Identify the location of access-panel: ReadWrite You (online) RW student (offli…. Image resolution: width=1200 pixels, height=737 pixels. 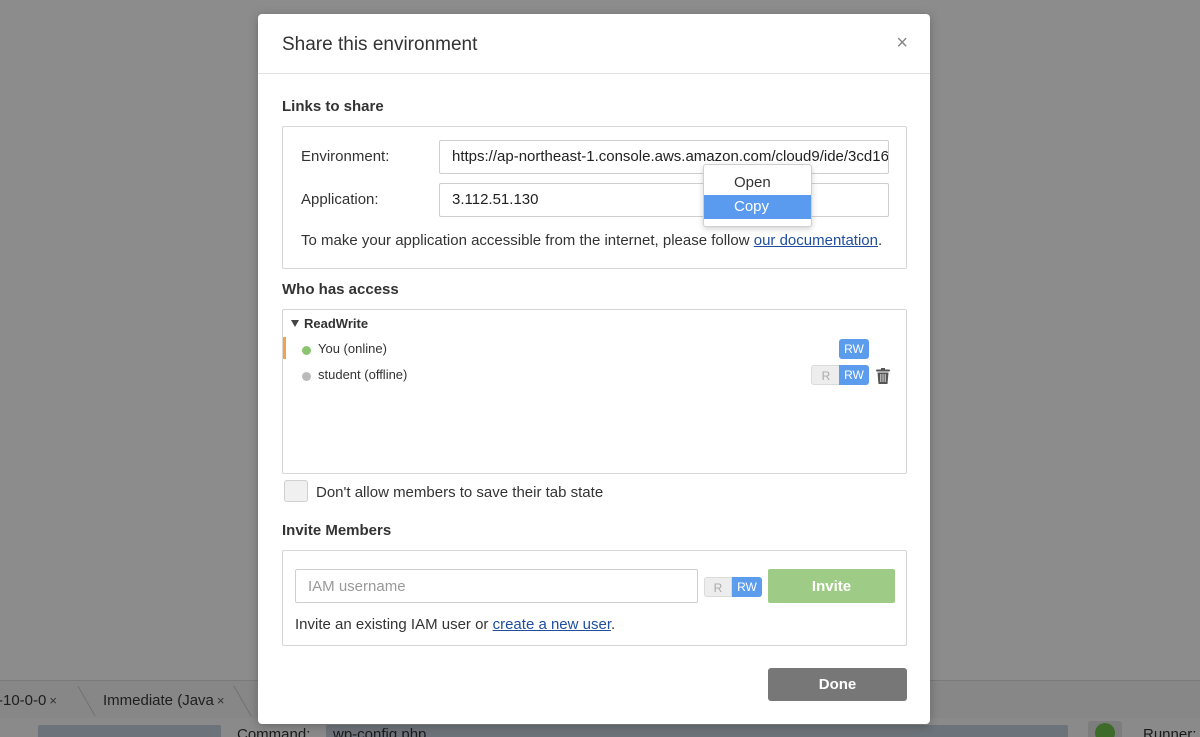
(594, 391).